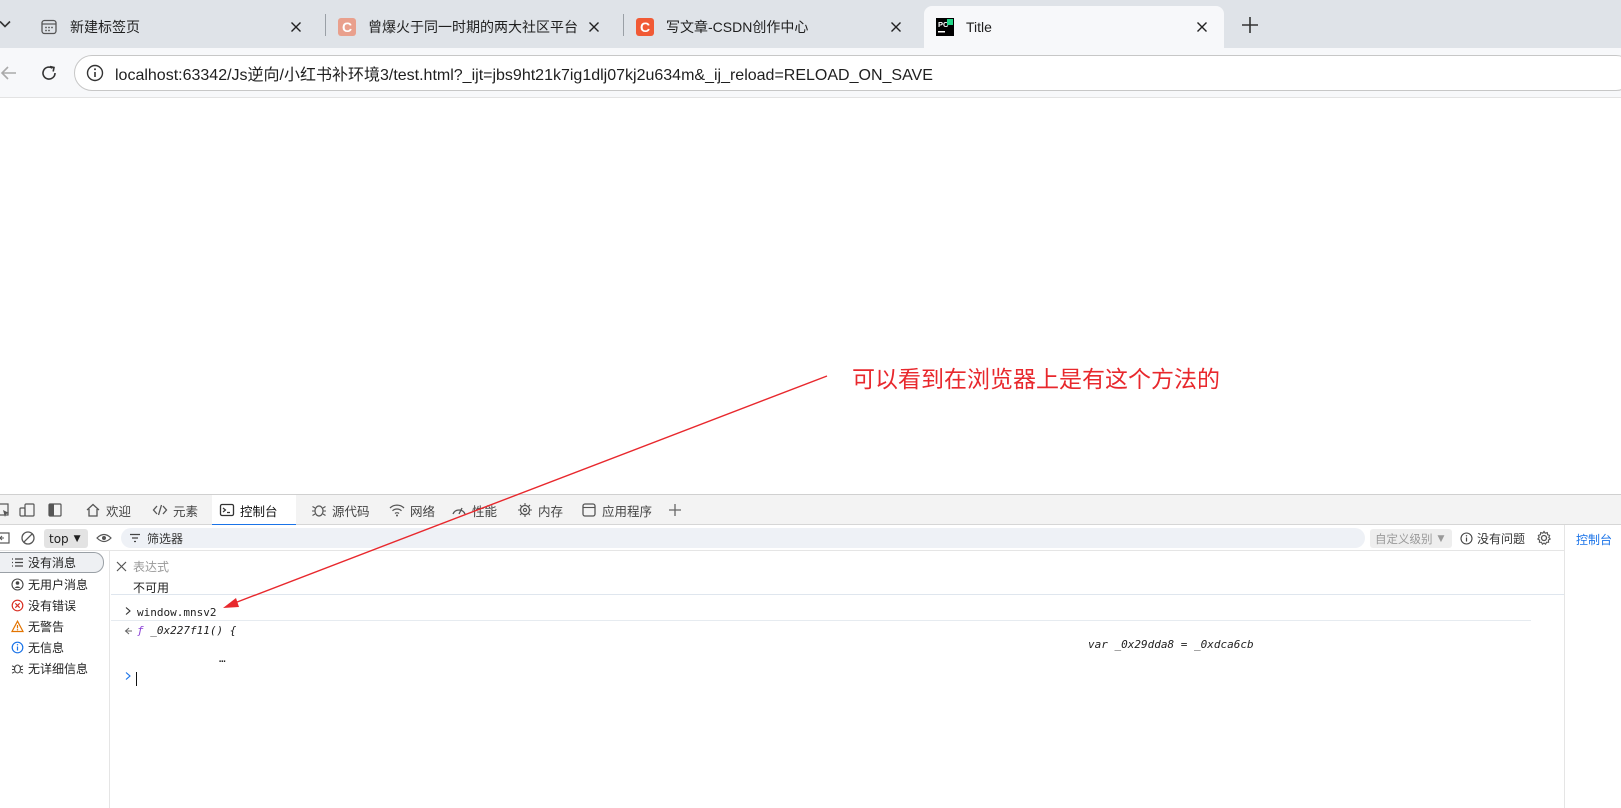  What do you see at coordinates (551, 511) in the screenshot?
I see `tab-label: 内存` at bounding box center [551, 511].